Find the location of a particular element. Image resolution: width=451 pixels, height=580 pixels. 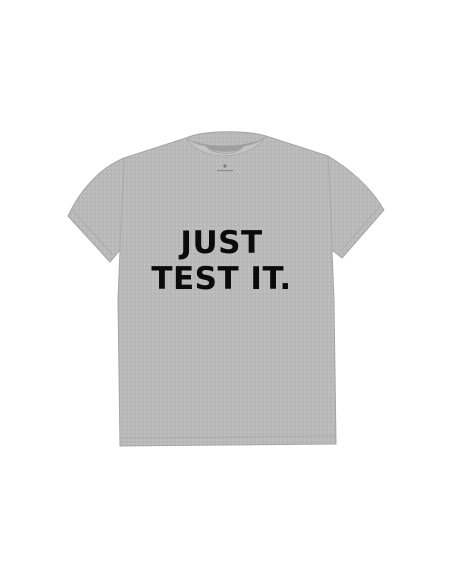

print-line-1: JUST is located at coordinates (221, 243).